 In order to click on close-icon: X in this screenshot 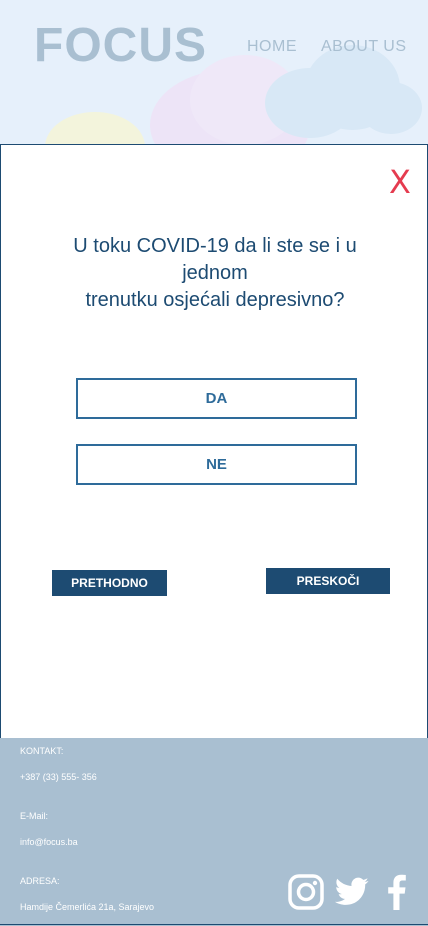, I will do `click(400, 182)`.